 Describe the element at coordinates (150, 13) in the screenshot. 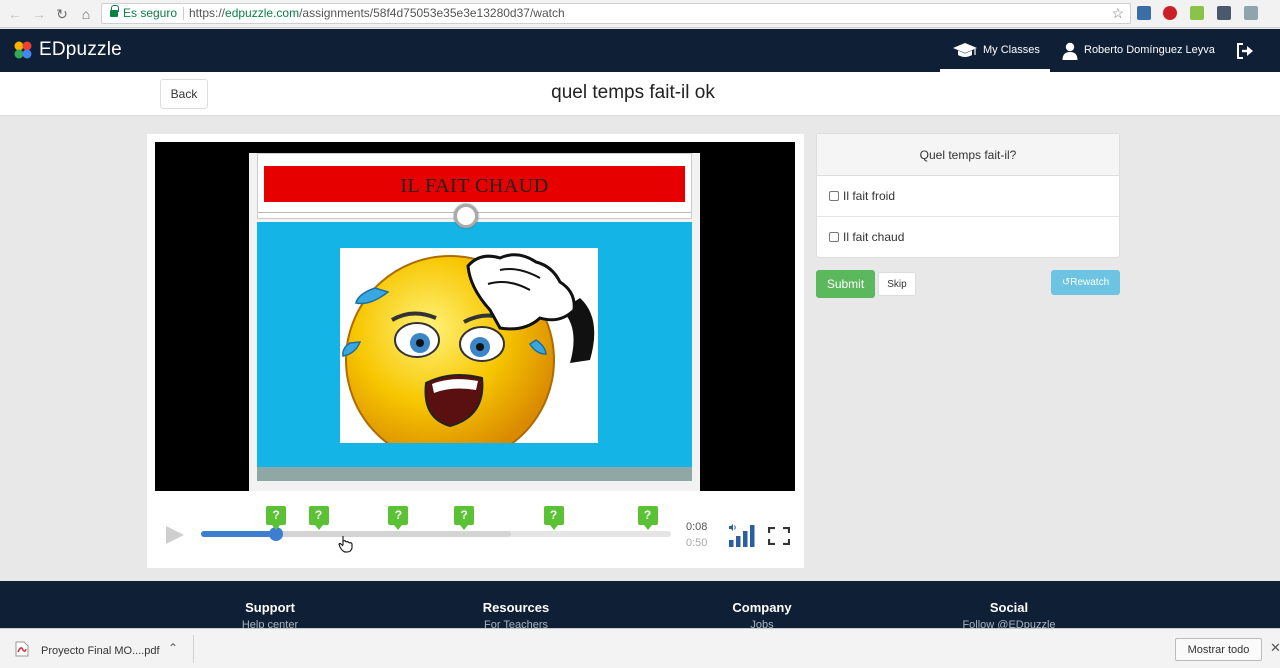

I see `secure-label: Es seguro` at that location.